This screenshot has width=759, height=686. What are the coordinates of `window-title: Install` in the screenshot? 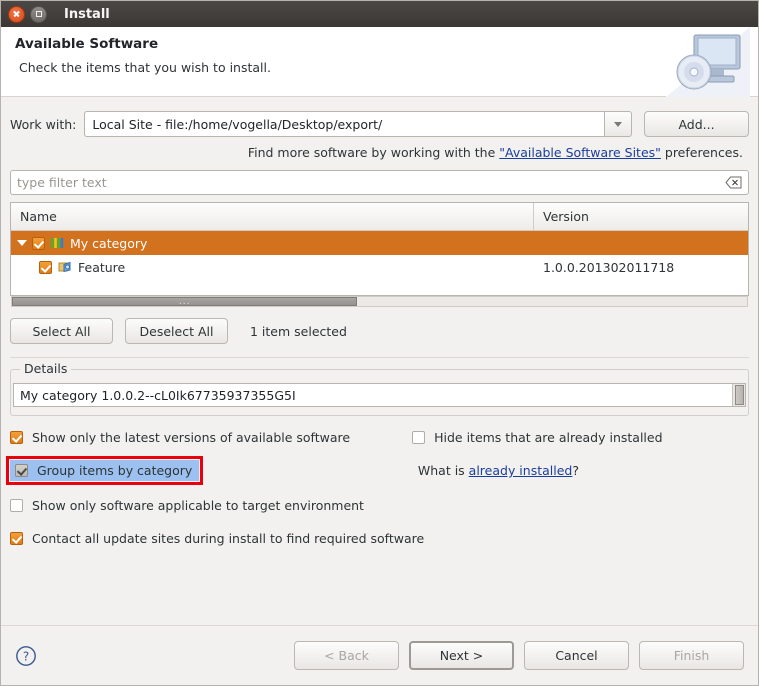 It's located at (87, 14).